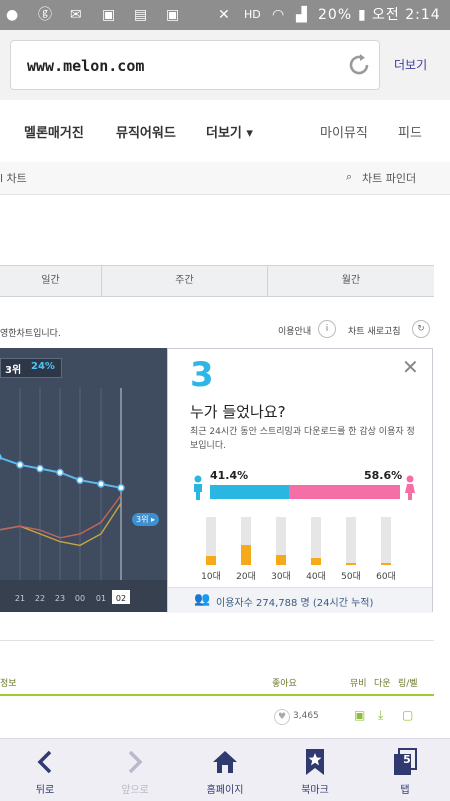  I want to click on status-bar: ● ⓖ ✉ ▣ ▤ ▣ ✕ HD ◠ ▟ 20% ▮ 오전 2:14, so click(225, 15).